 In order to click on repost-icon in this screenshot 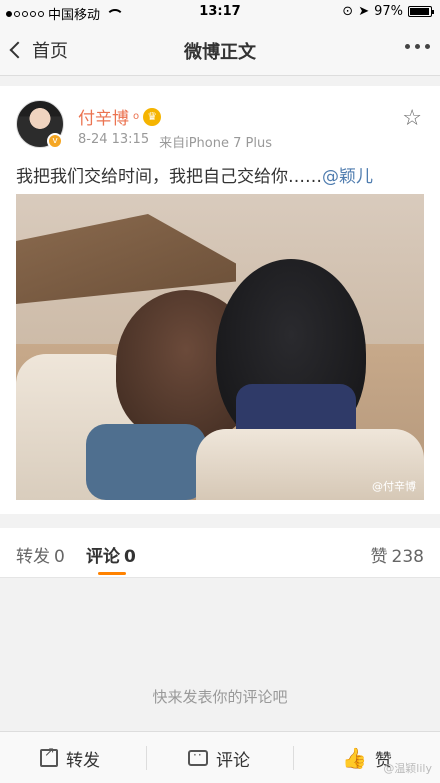, I will do `click(49, 756)`.